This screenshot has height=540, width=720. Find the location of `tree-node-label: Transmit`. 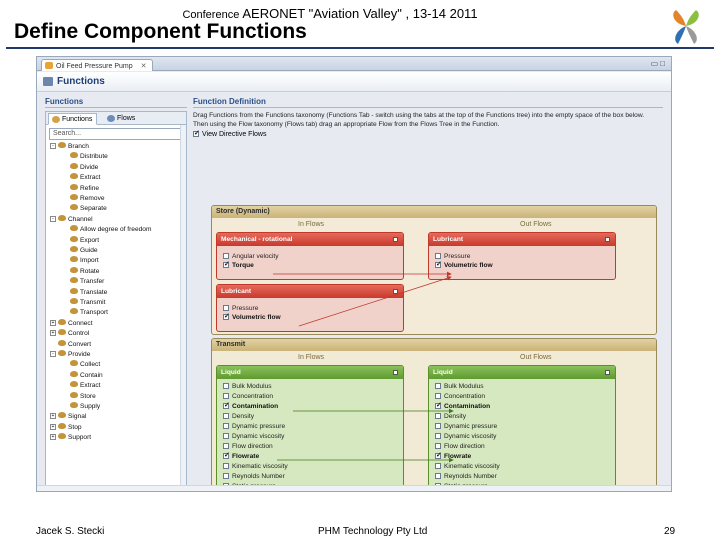

tree-node-label: Transmit is located at coordinates (93, 302).